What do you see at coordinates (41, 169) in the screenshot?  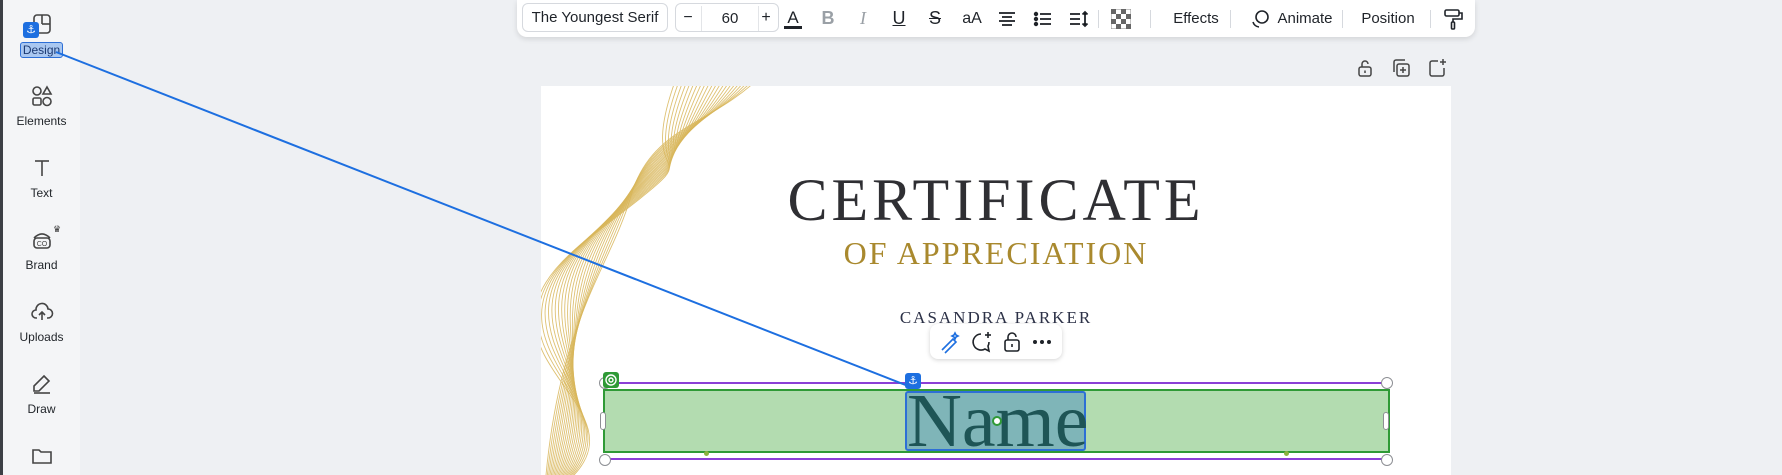 I see `text-icon` at bounding box center [41, 169].